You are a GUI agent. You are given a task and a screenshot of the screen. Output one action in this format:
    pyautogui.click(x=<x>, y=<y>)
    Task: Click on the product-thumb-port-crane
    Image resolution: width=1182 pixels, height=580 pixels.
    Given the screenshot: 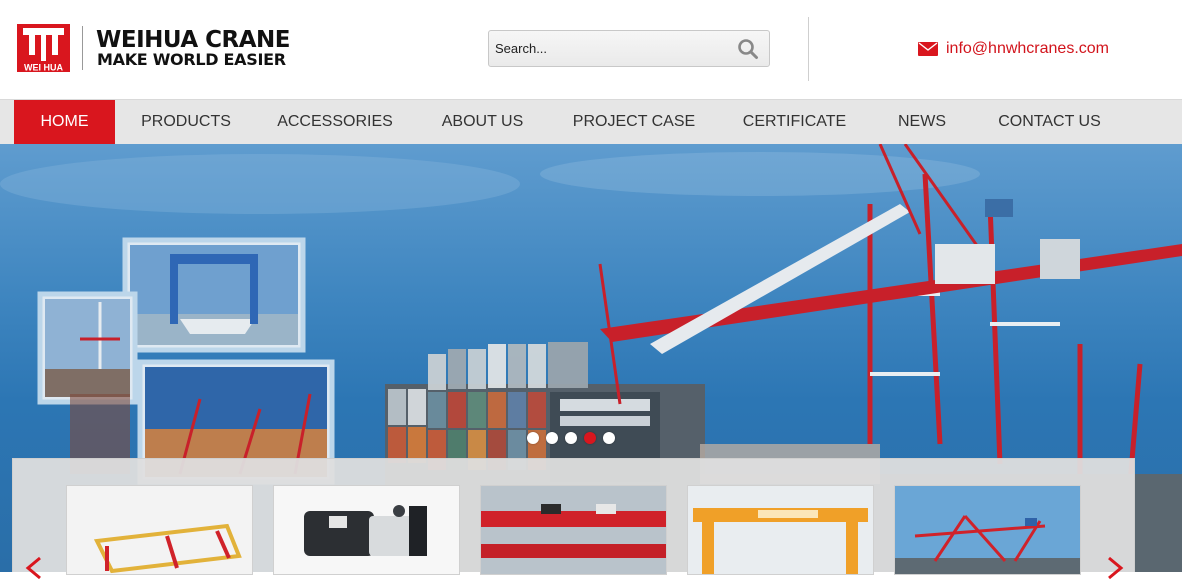 What is the action you would take?
    pyautogui.click(x=987, y=530)
    